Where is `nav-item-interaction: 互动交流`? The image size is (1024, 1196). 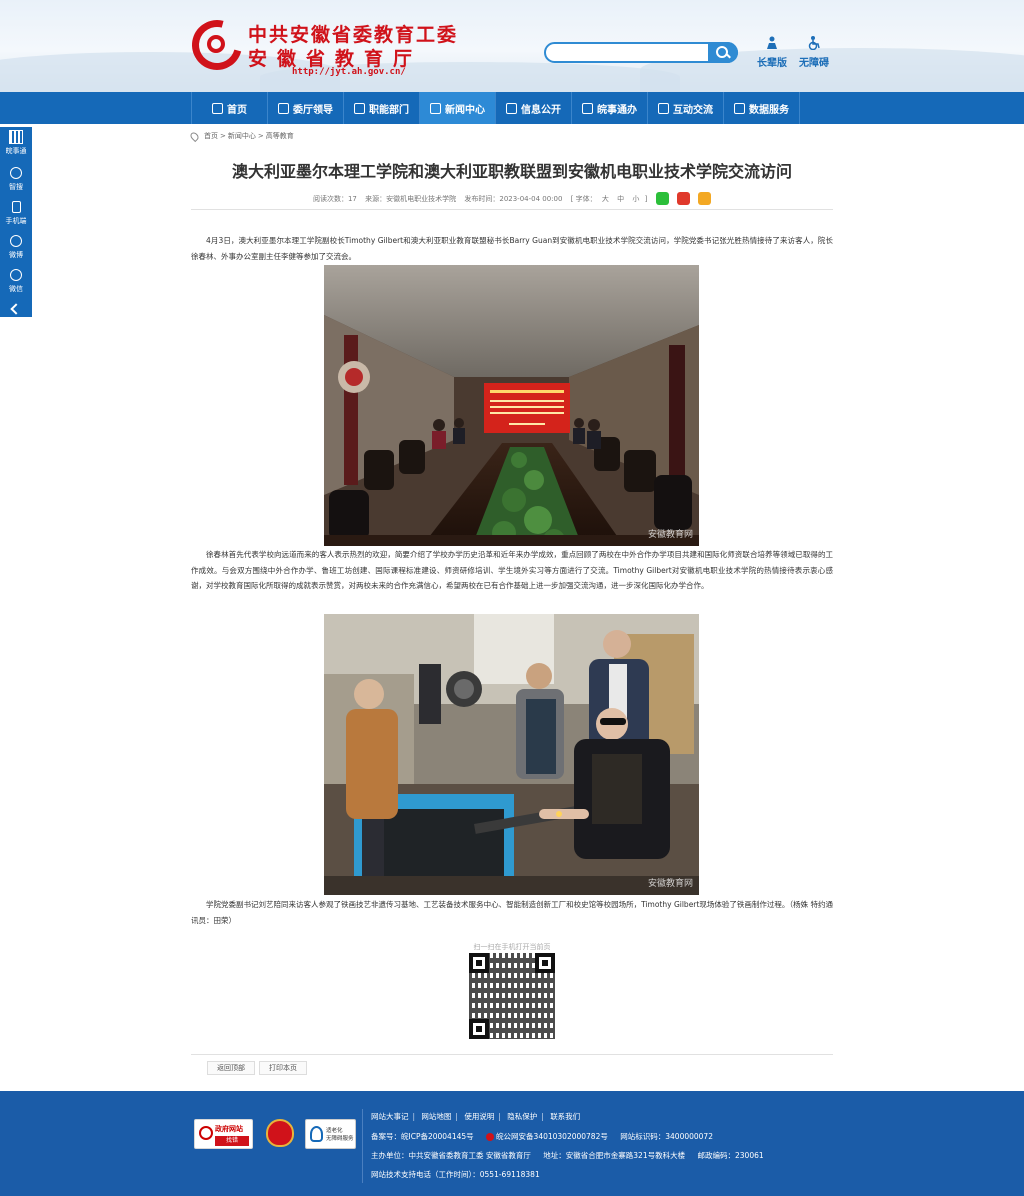
nav-item-interaction: 互动交流 is located at coordinates (686, 108).